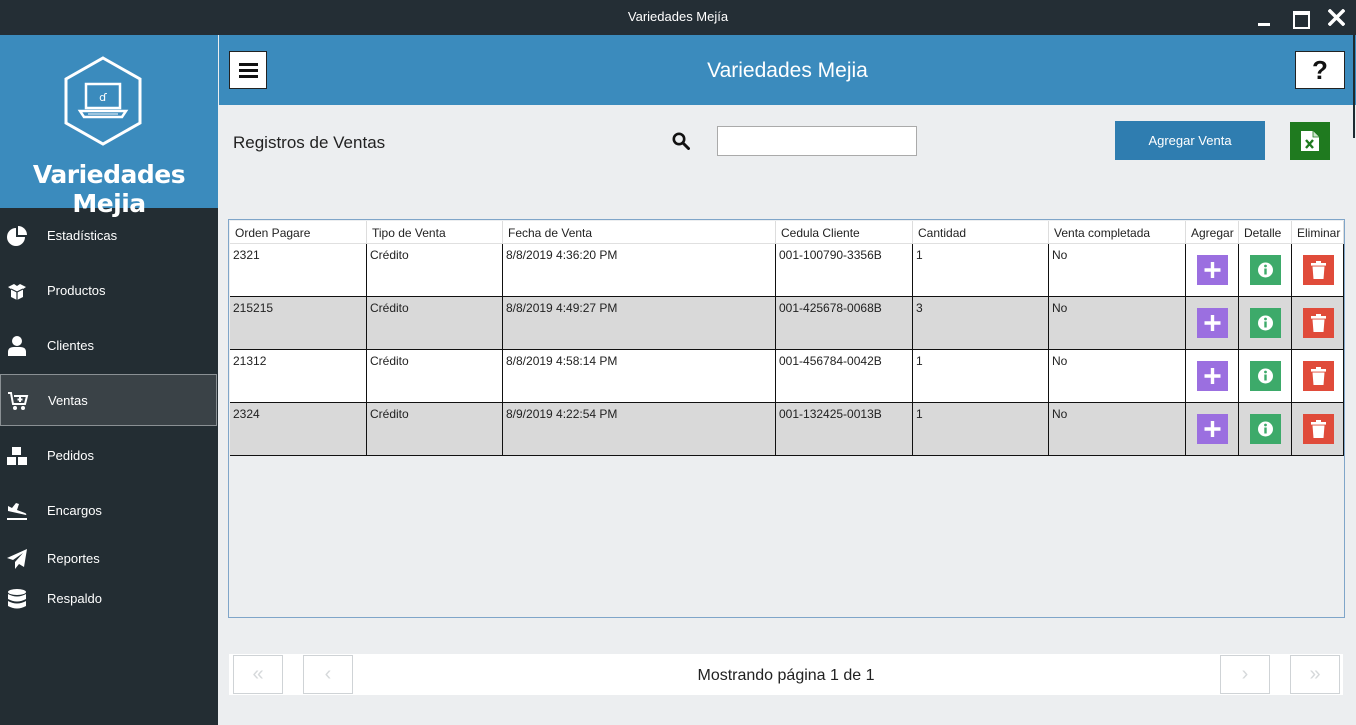 This screenshot has width=1356, height=725. Describe the element at coordinates (17, 236) in the screenshot. I see `chart-pie-icon` at that location.